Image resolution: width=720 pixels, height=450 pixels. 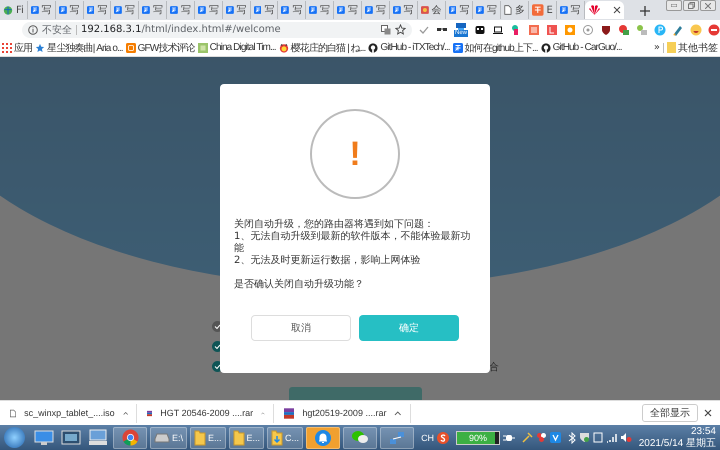 I want to click on bookmark: 应用, so click(x=17, y=47).